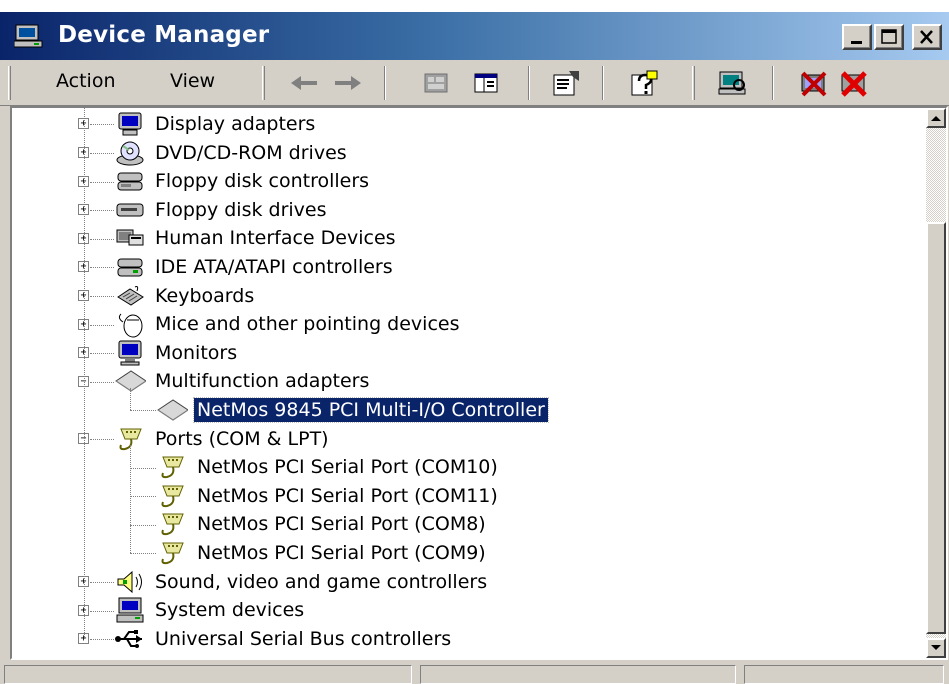 The height and width of the screenshot is (684, 949). What do you see at coordinates (204, 296) in the screenshot?
I see `category-label: Keyboards` at bounding box center [204, 296].